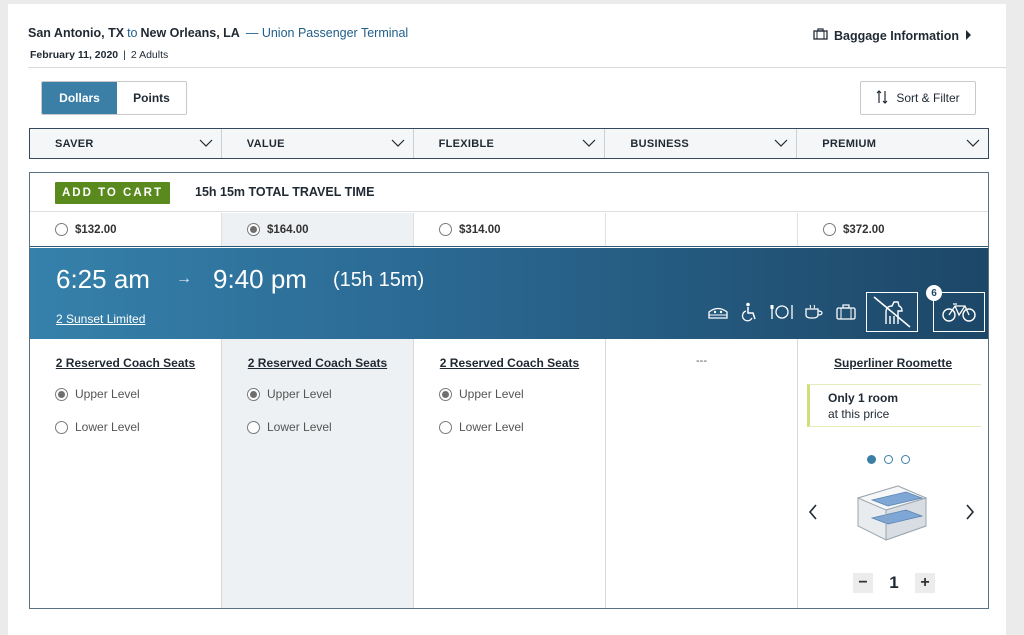 The height and width of the screenshot is (635, 1024). Describe the element at coordinates (859, 414) in the screenshot. I see `availability-detail: at this price` at that location.